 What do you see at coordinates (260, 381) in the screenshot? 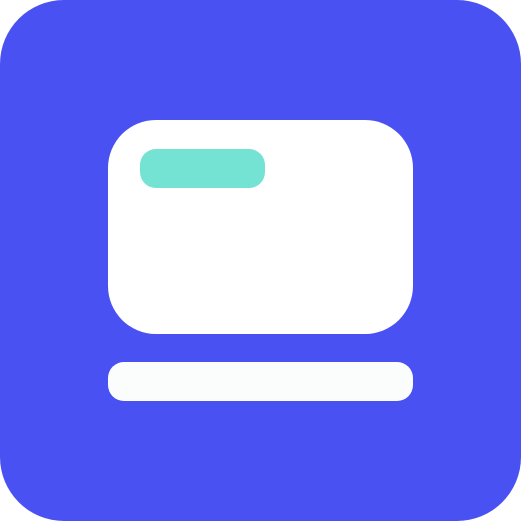
I see `bottom-bar-icon` at bounding box center [260, 381].